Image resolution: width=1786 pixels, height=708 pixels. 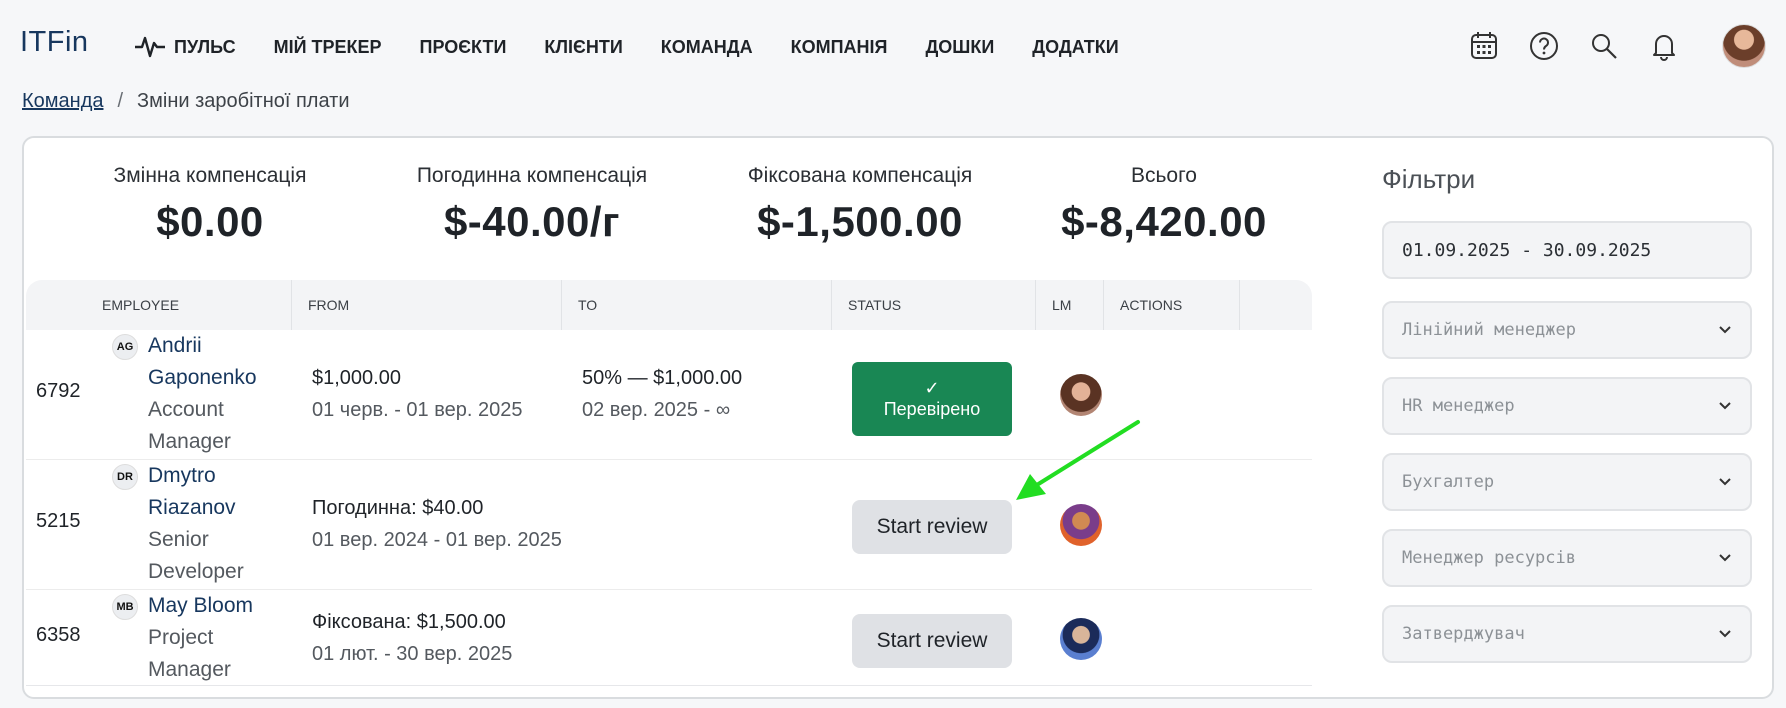 What do you see at coordinates (1429, 179) in the screenshot?
I see `filters-title: Фільтри` at bounding box center [1429, 179].